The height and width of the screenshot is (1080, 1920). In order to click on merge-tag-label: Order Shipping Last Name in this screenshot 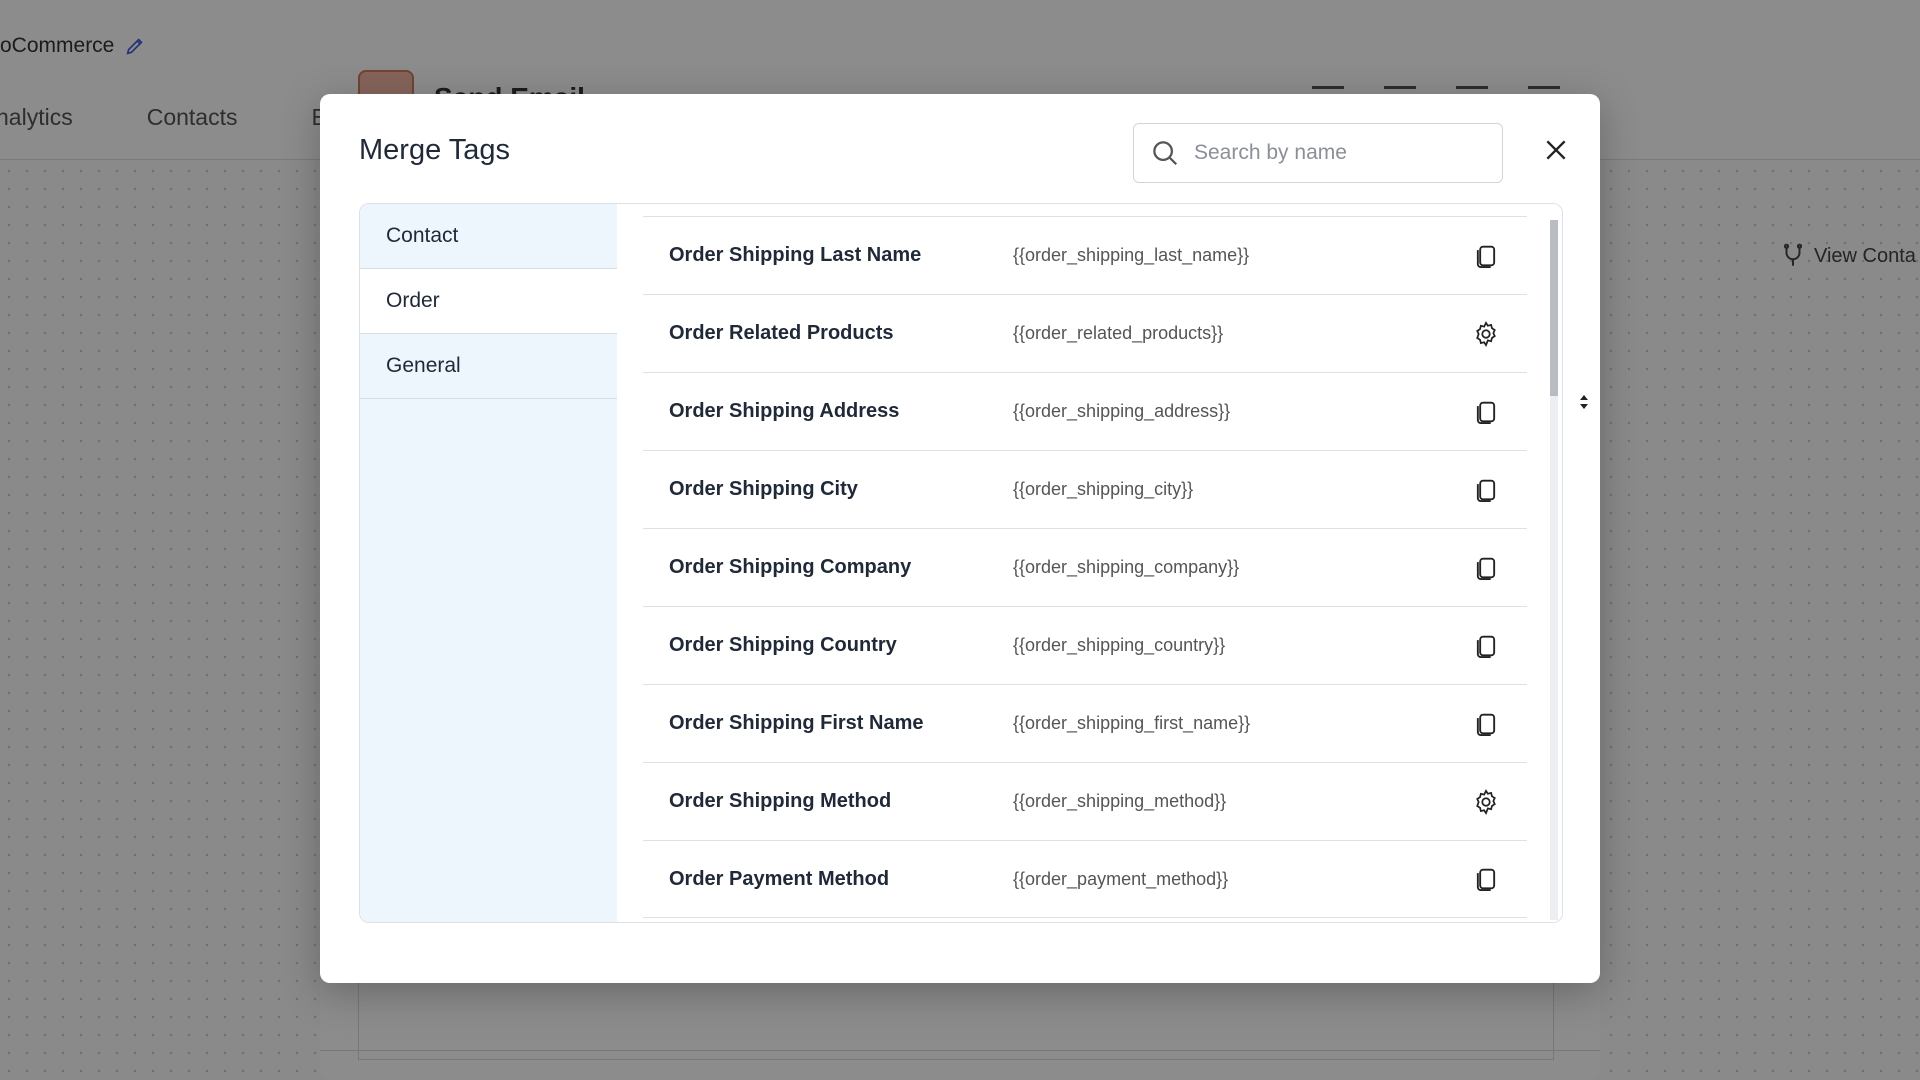, I will do `click(795, 255)`.